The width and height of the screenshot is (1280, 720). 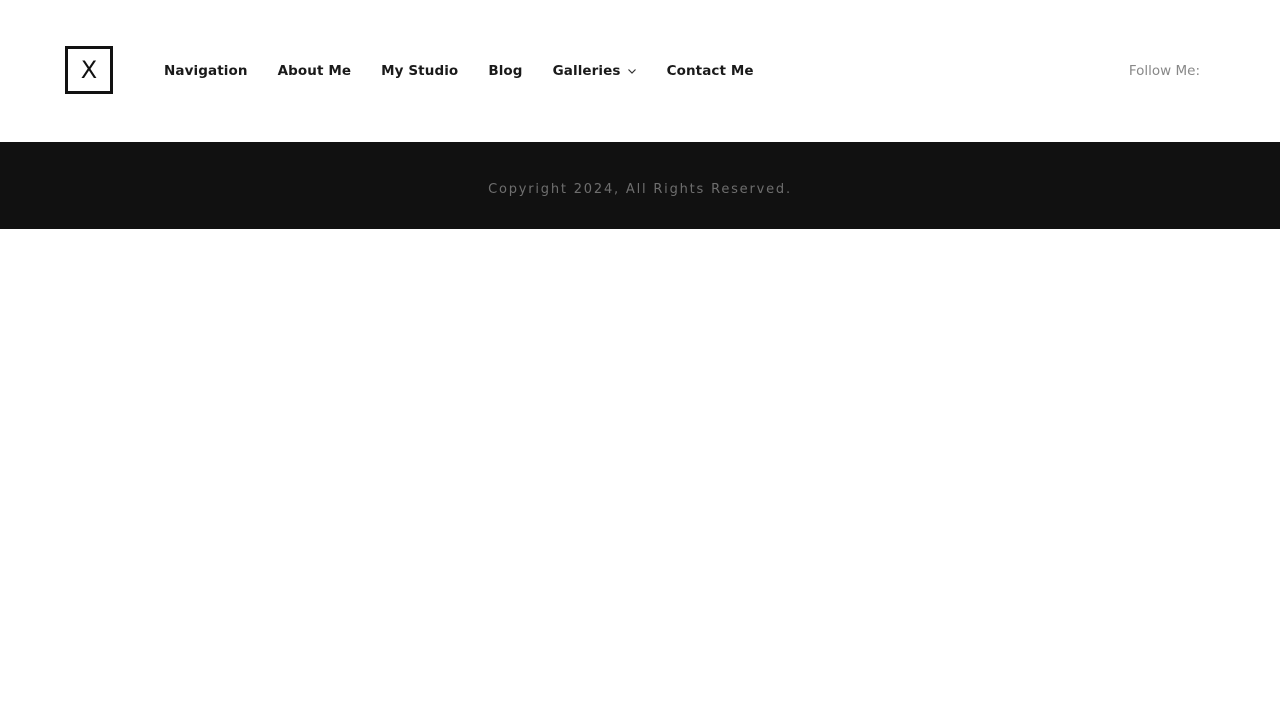 I want to click on nav-item-blog: Blog, so click(x=505, y=71).